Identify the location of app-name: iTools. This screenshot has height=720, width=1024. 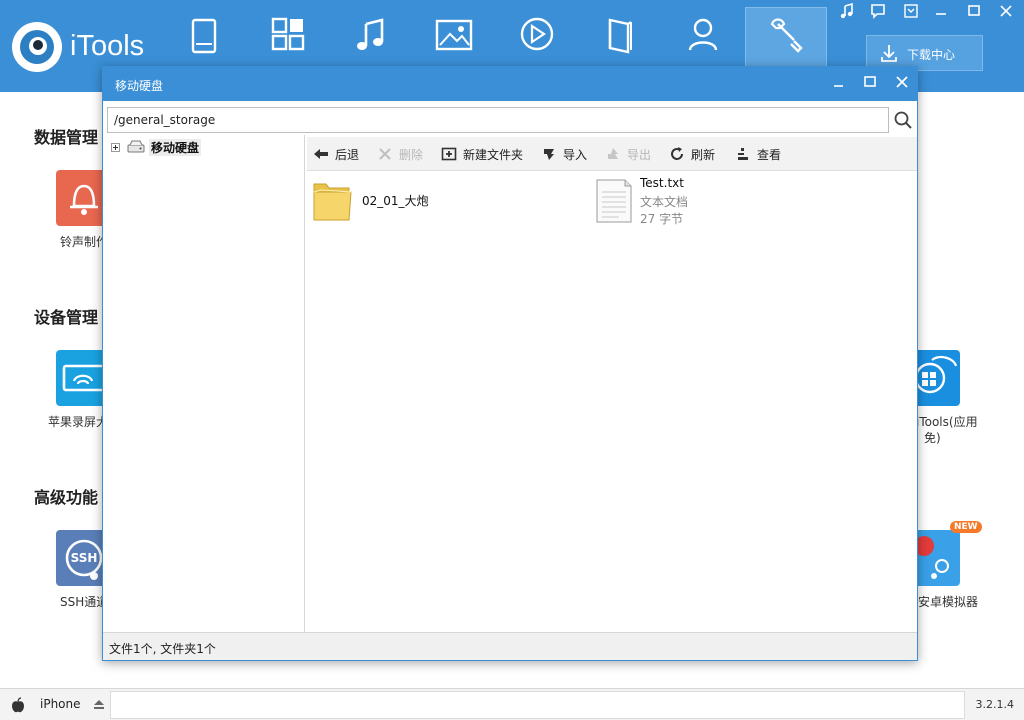
(107, 46).